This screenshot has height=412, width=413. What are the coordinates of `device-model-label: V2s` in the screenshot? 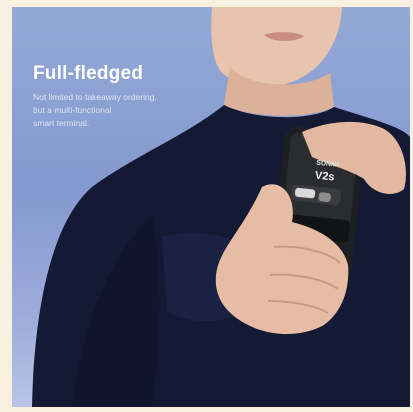 It's located at (324, 177).